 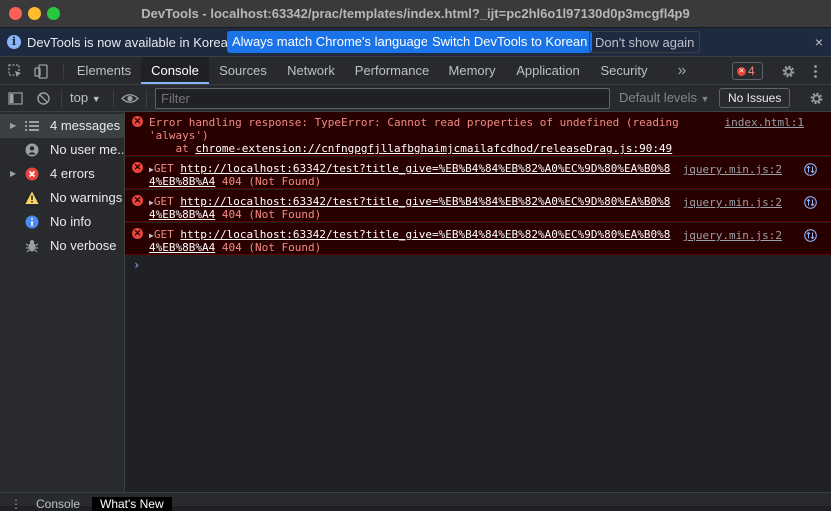 What do you see at coordinates (32, 222) in the screenshot?
I see `info-icon` at bounding box center [32, 222].